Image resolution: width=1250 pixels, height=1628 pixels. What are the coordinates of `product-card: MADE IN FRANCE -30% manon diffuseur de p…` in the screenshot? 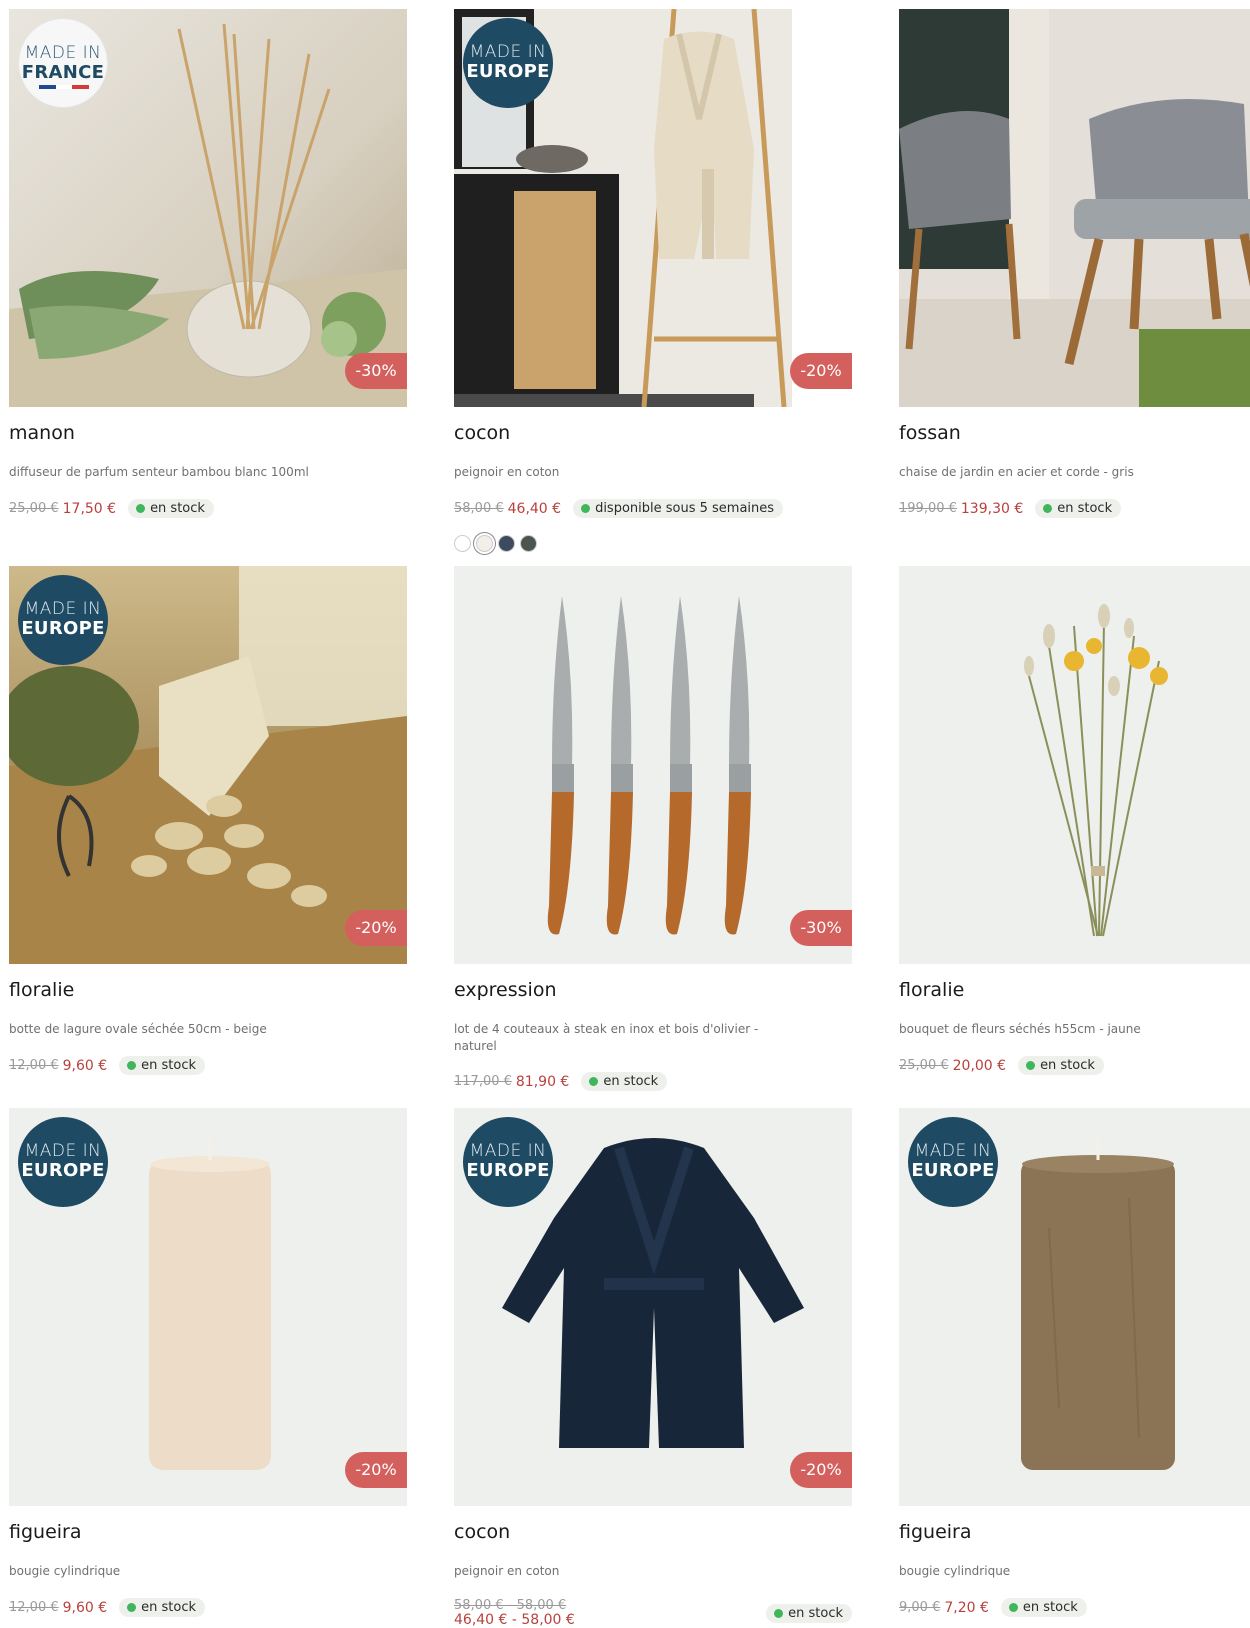 It's located at (208, 263).